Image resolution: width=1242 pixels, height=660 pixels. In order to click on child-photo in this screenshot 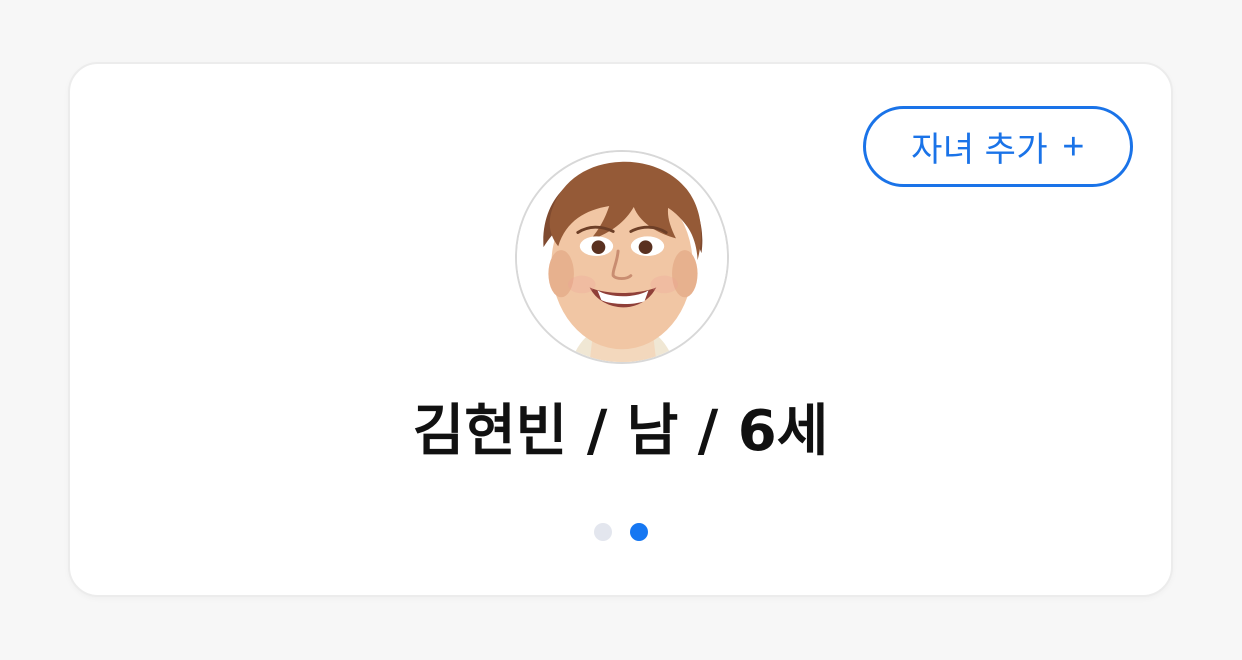, I will do `click(622, 257)`.